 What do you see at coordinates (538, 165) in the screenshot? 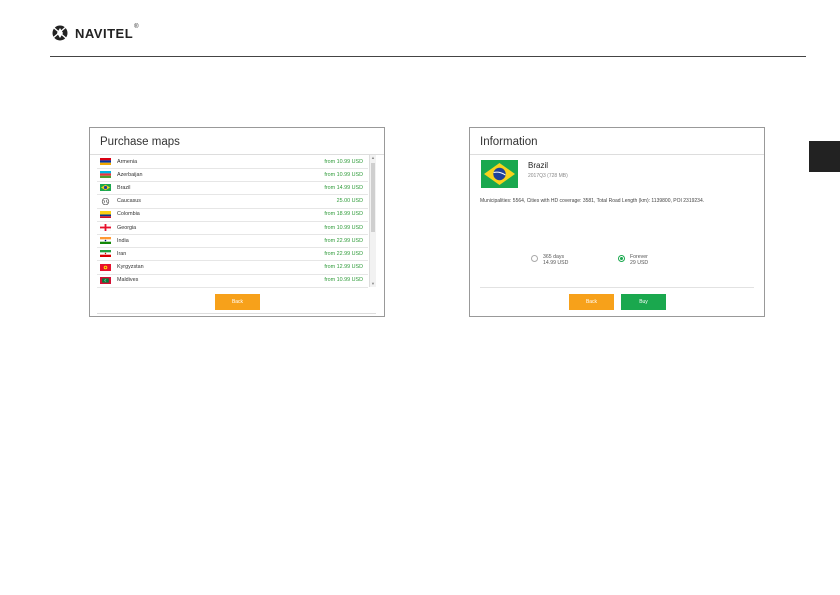
I see `country-name: Brazil` at bounding box center [538, 165].